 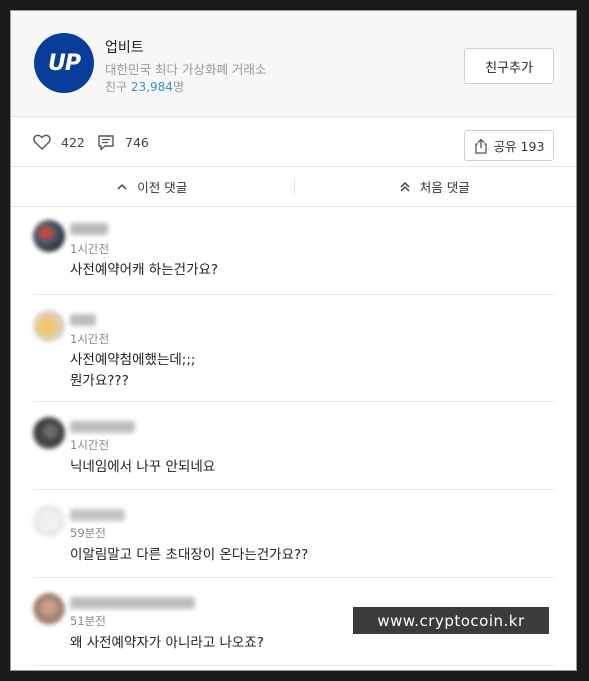 I want to click on comment-time: 51분전, so click(x=88, y=621).